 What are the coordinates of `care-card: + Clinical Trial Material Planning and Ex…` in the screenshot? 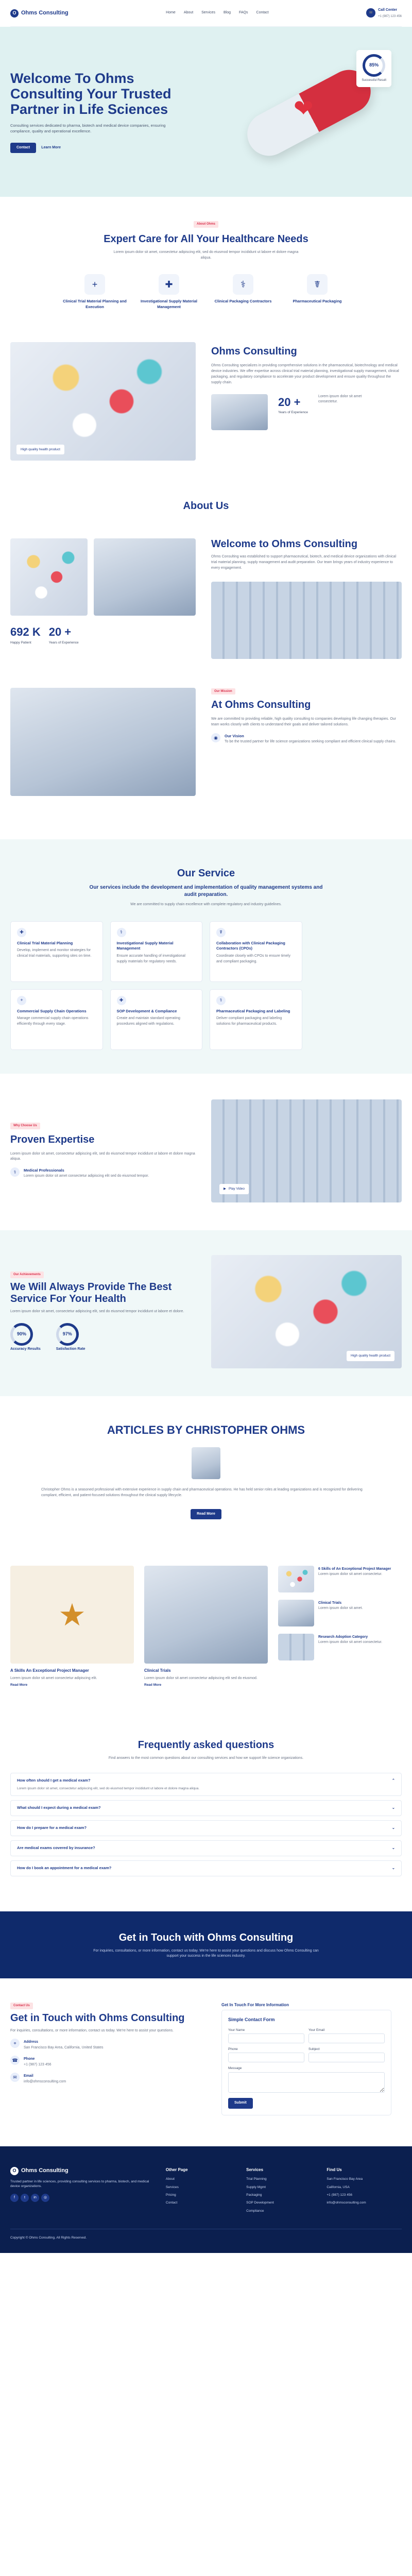 It's located at (95, 292).